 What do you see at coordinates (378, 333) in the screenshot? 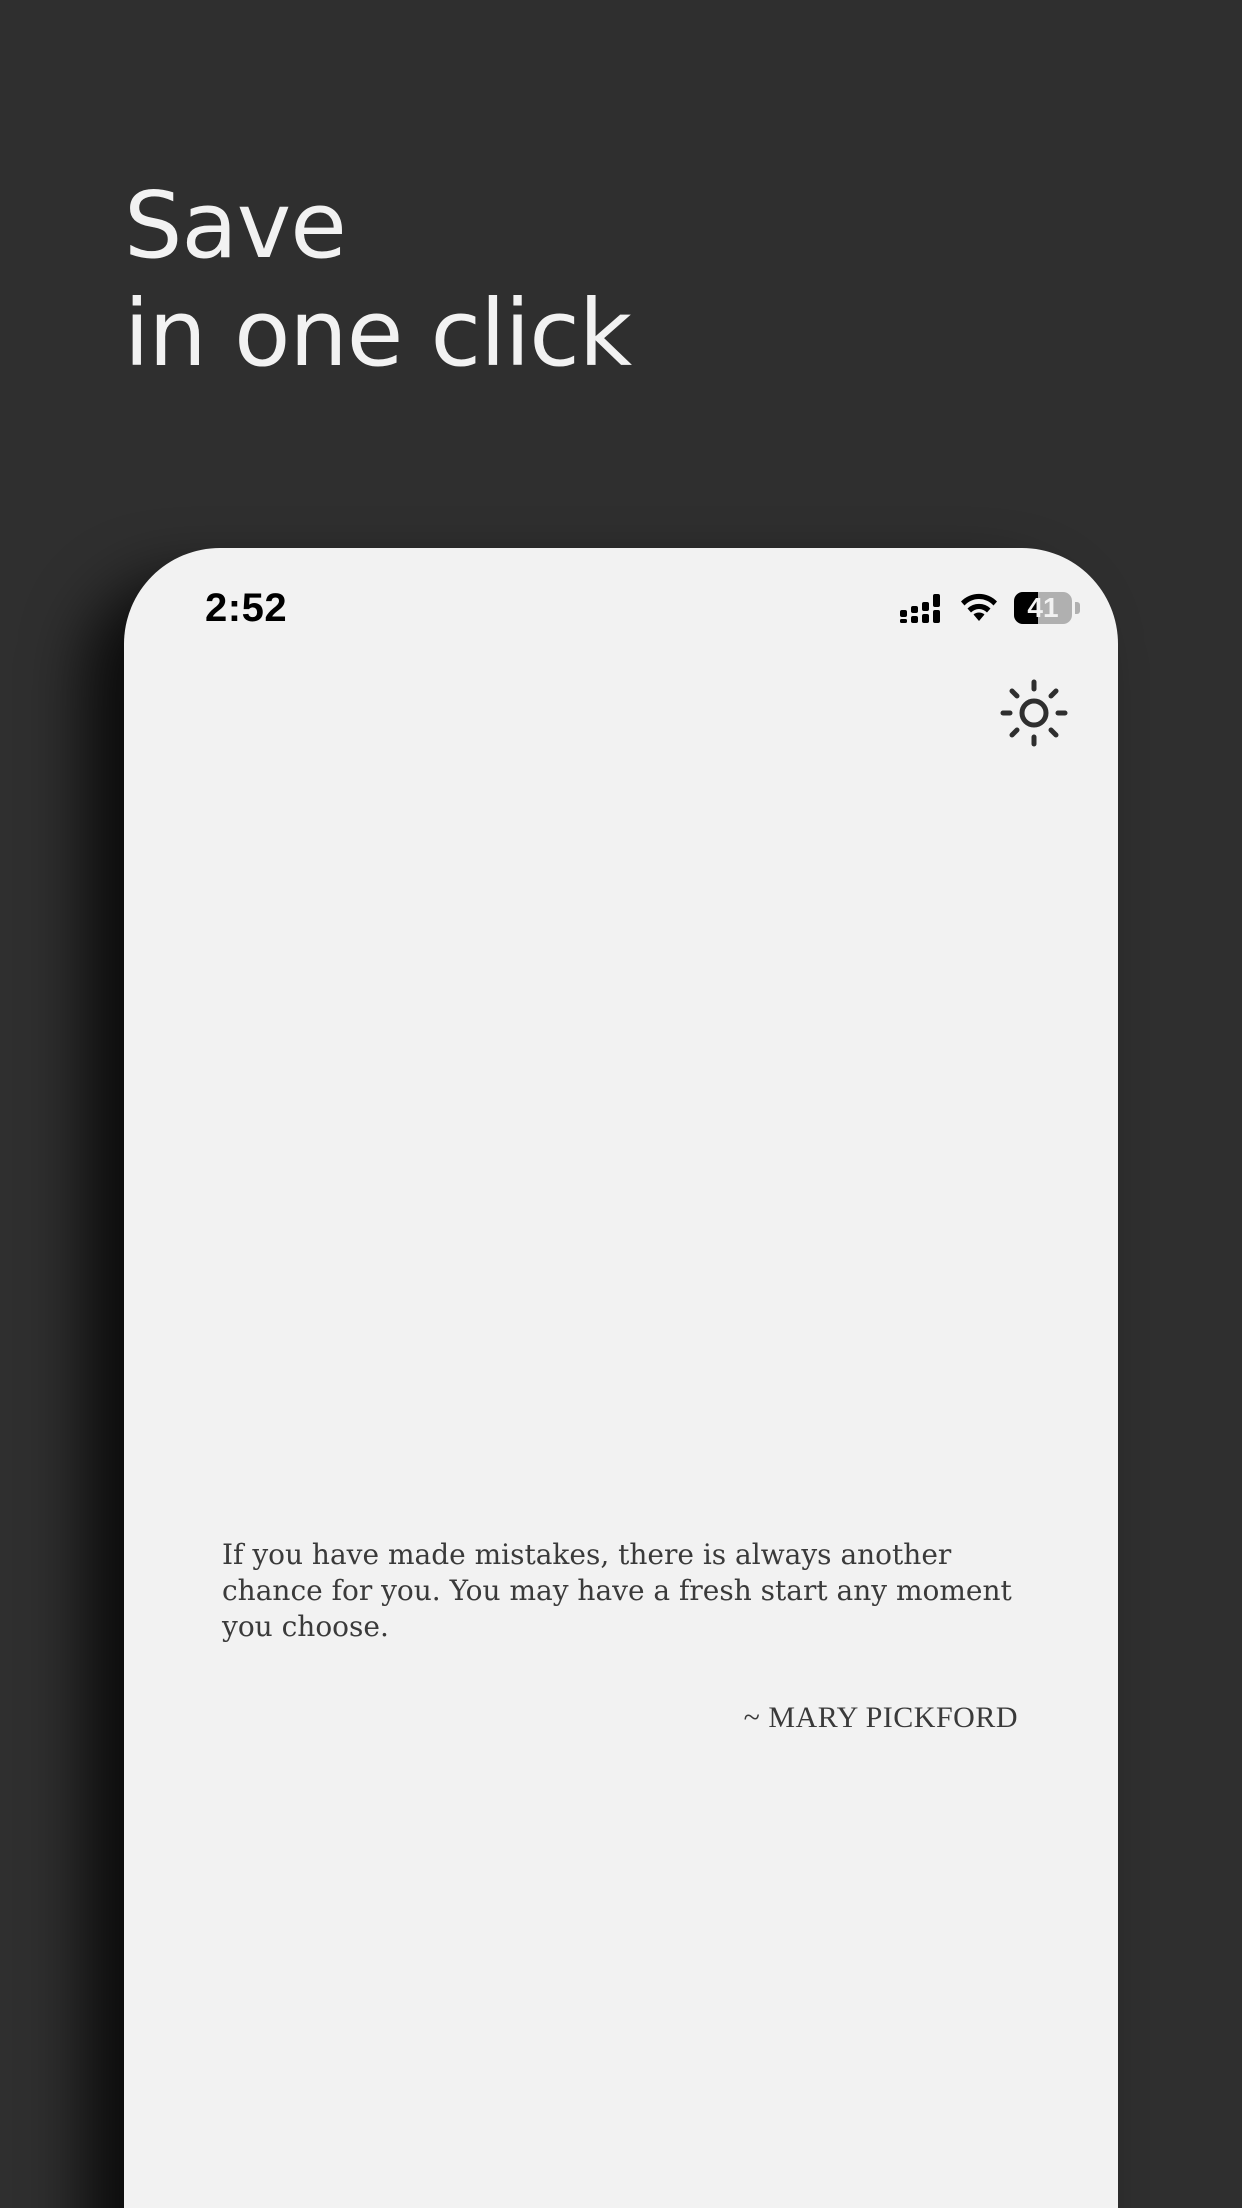
I see `headline-line-2: in one click` at bounding box center [378, 333].